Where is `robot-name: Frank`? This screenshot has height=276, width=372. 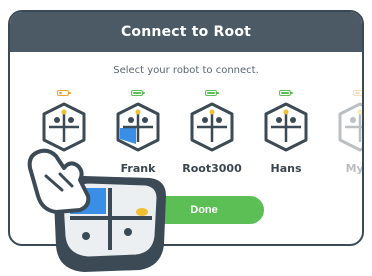
robot-name: Frank is located at coordinates (138, 168).